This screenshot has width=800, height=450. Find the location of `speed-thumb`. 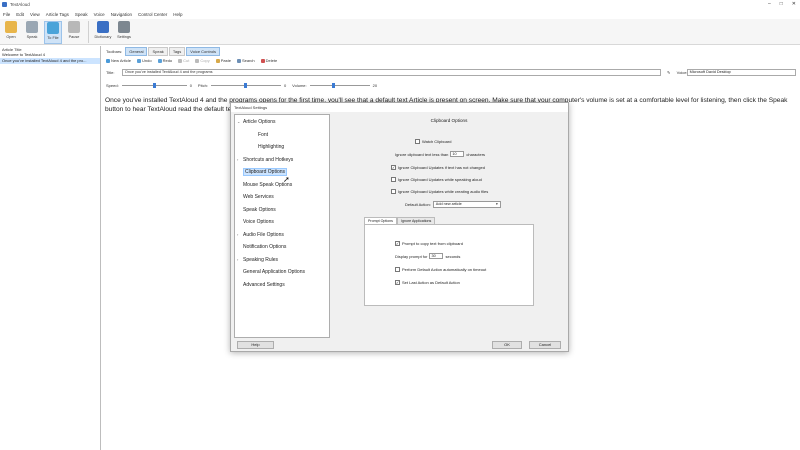

speed-thumb is located at coordinates (154, 85).